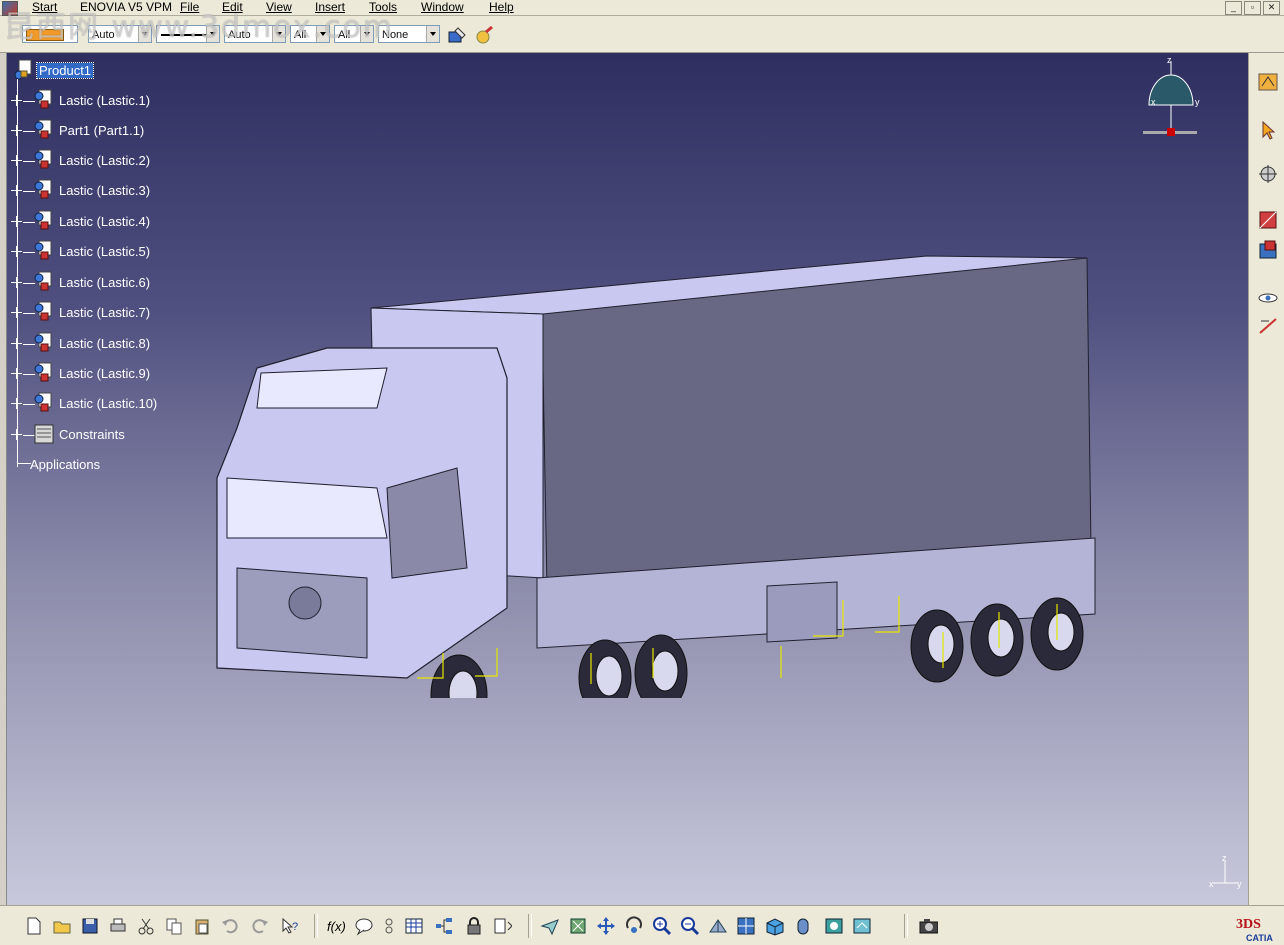 The image size is (1284, 945). I want to click on manipulate-icon, so click(1268, 174).